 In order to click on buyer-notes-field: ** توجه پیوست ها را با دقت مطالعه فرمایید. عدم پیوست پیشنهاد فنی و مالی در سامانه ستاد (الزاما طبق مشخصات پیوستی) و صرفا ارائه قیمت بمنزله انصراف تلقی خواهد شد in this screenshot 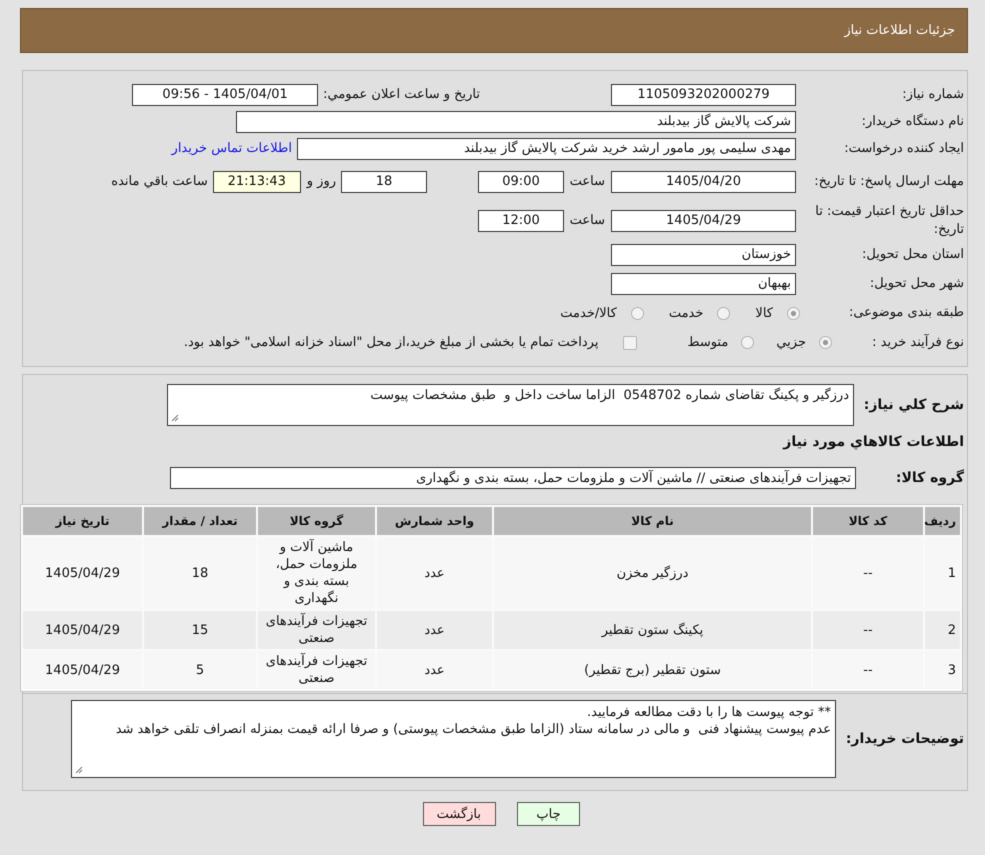, I will do `click(453, 739)`.